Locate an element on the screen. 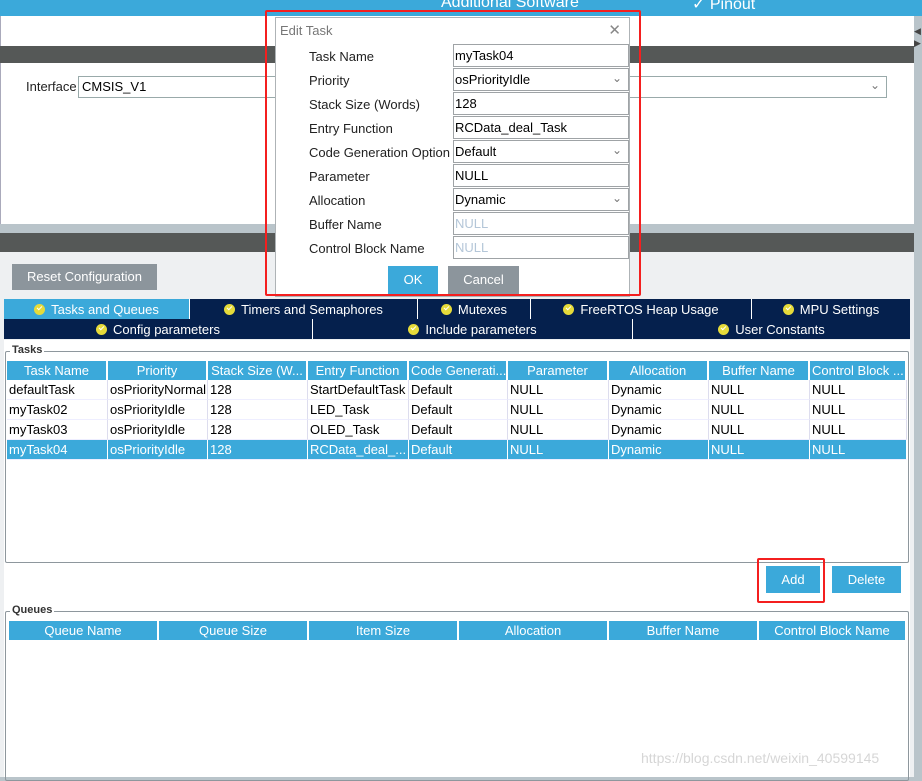 Image resolution: width=922 pixels, height=781 pixels. column-header: Queue Size is located at coordinates (234, 630).